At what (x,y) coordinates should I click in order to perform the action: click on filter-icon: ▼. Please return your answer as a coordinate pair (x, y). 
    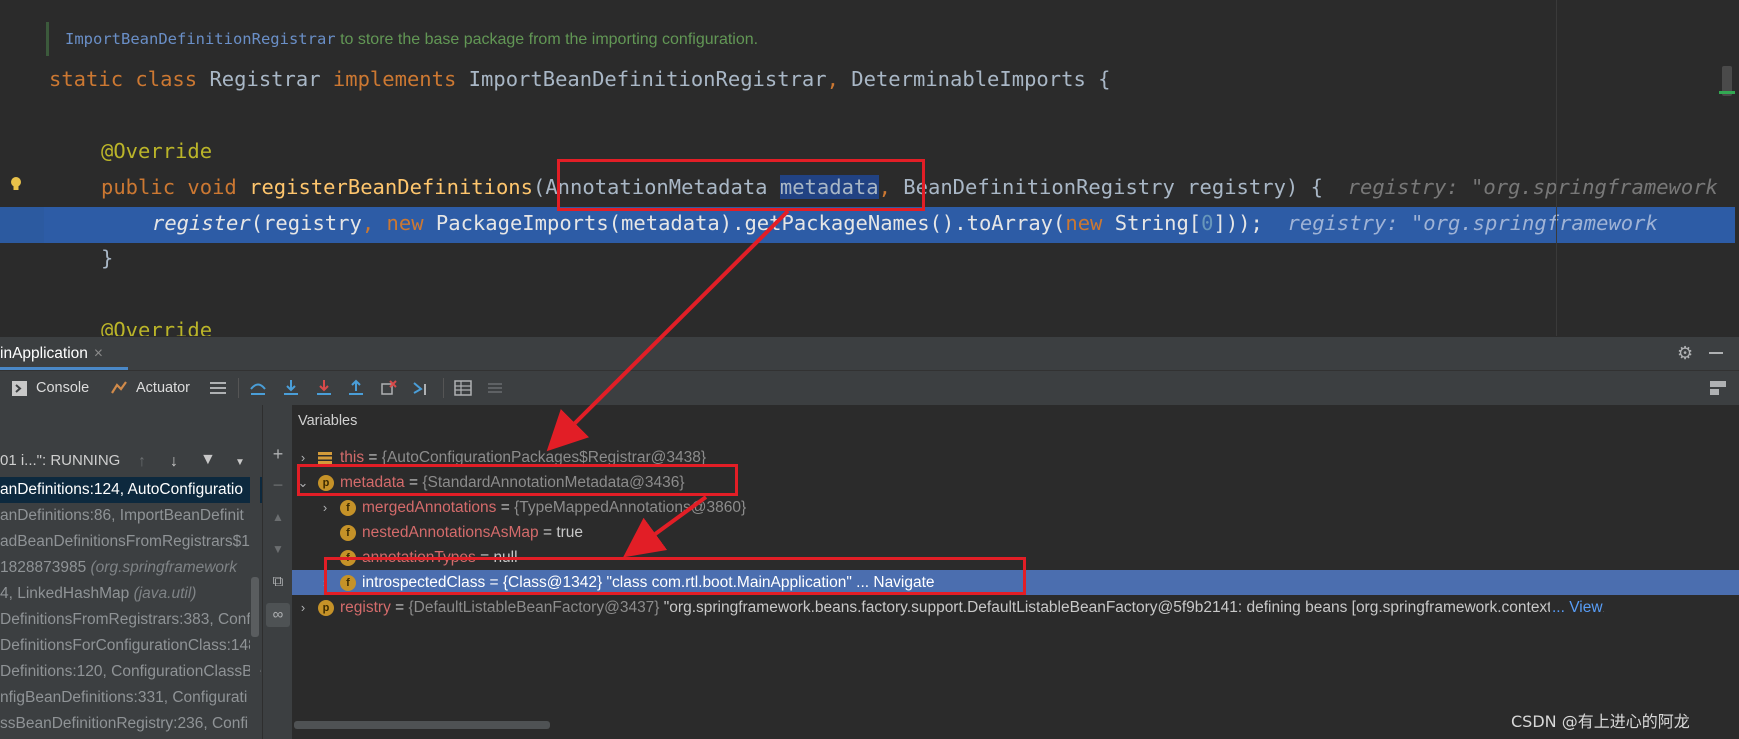
    Looking at the image, I should click on (208, 460).